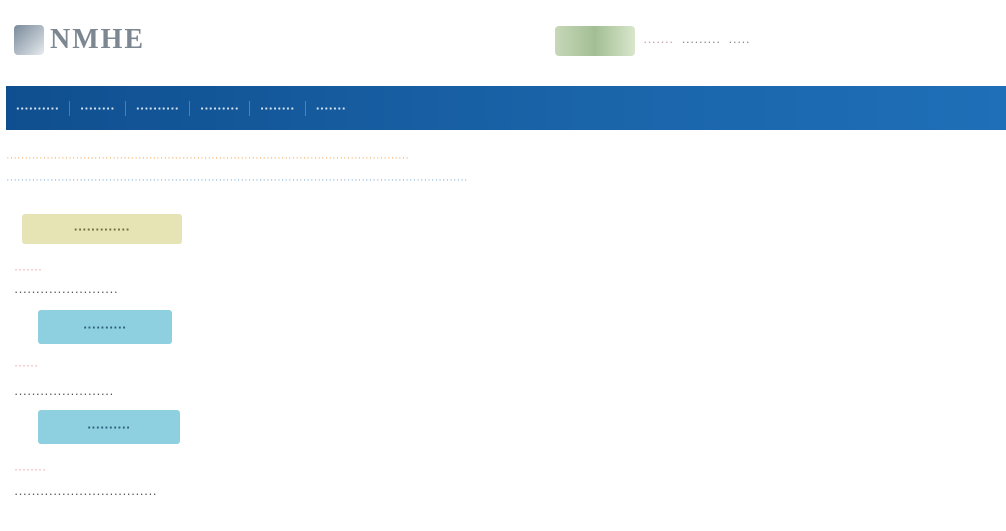 The width and height of the screenshot is (1006, 531). I want to click on section-label-3: ········, so click(30, 469).